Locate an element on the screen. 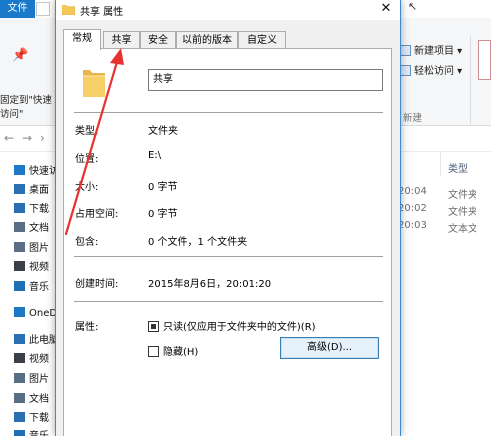 Image resolution: width=491 pixels, height=436 pixels. tree-item: 桌面 is located at coordinates (31, 191).